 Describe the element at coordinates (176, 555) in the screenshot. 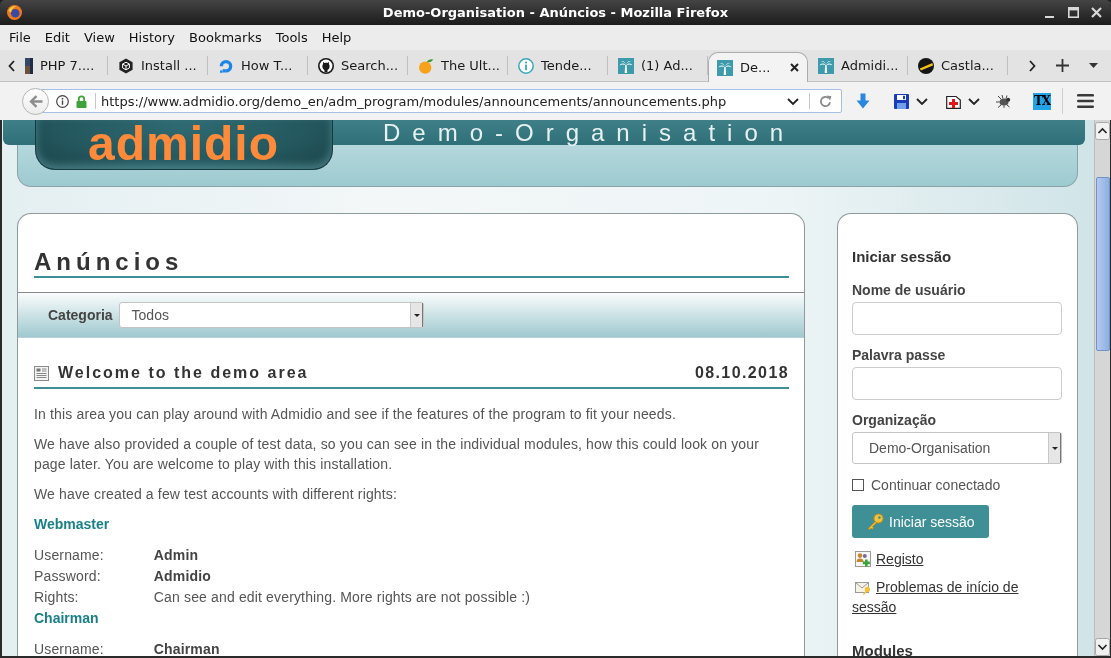

I see `field-value: Admin` at that location.